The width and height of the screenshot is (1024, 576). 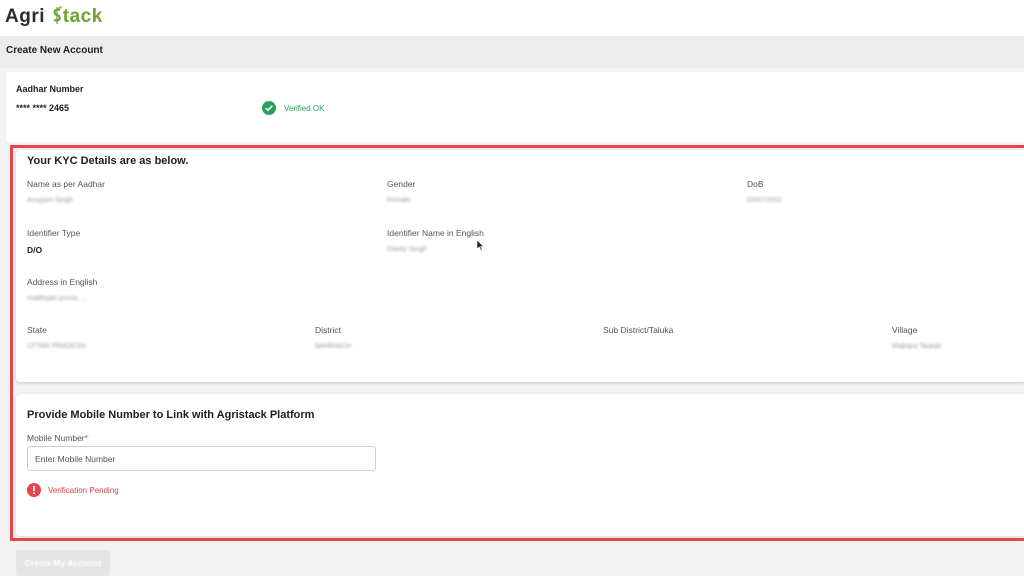 I want to click on aadhar-label: Aadhar Number, so click(x=50, y=89).